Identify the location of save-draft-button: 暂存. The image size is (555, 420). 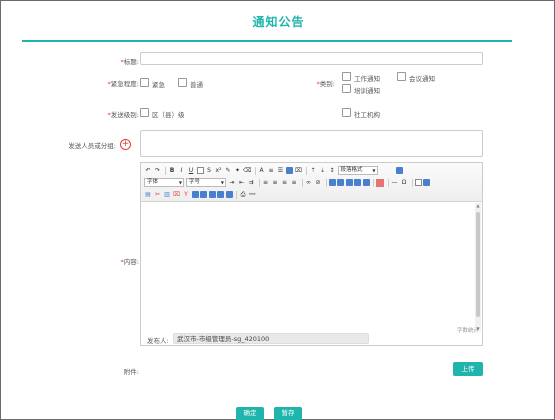
(288, 413).